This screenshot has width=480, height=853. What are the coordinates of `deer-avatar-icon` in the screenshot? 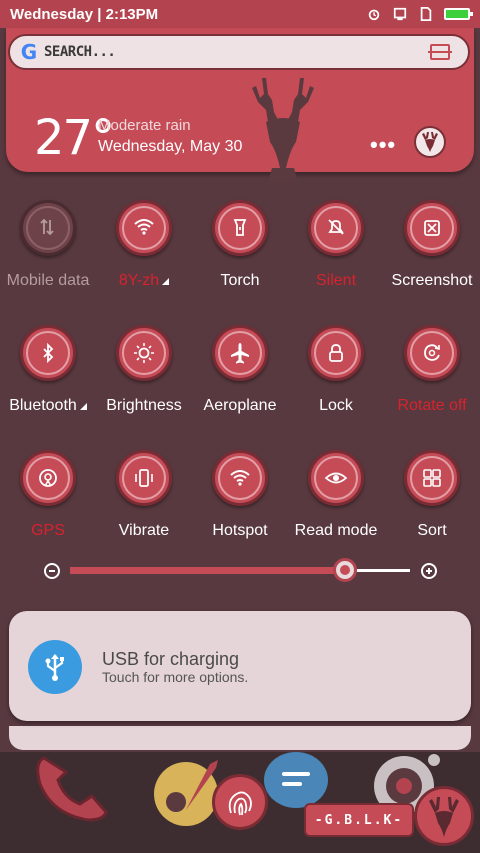 It's located at (430, 142).